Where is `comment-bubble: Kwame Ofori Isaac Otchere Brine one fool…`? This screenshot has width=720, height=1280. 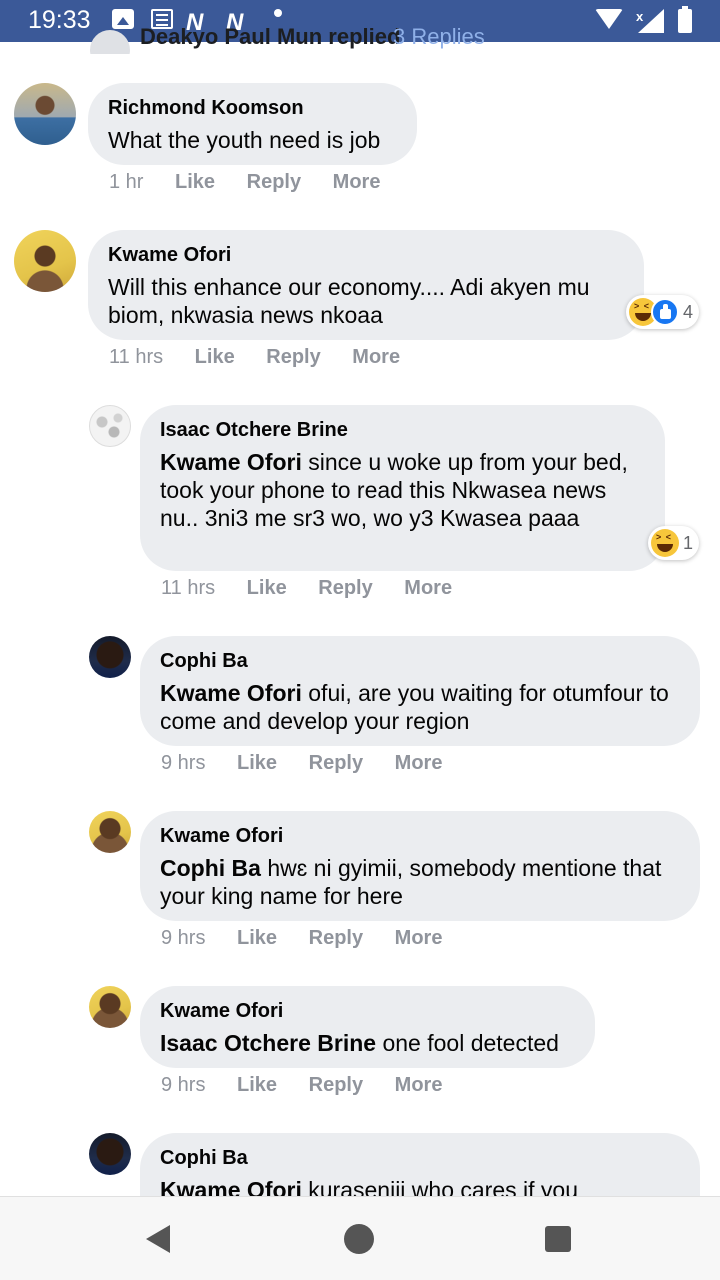
comment-bubble: Kwame Ofori Isaac Otchere Brine one fool… is located at coordinates (367, 1027).